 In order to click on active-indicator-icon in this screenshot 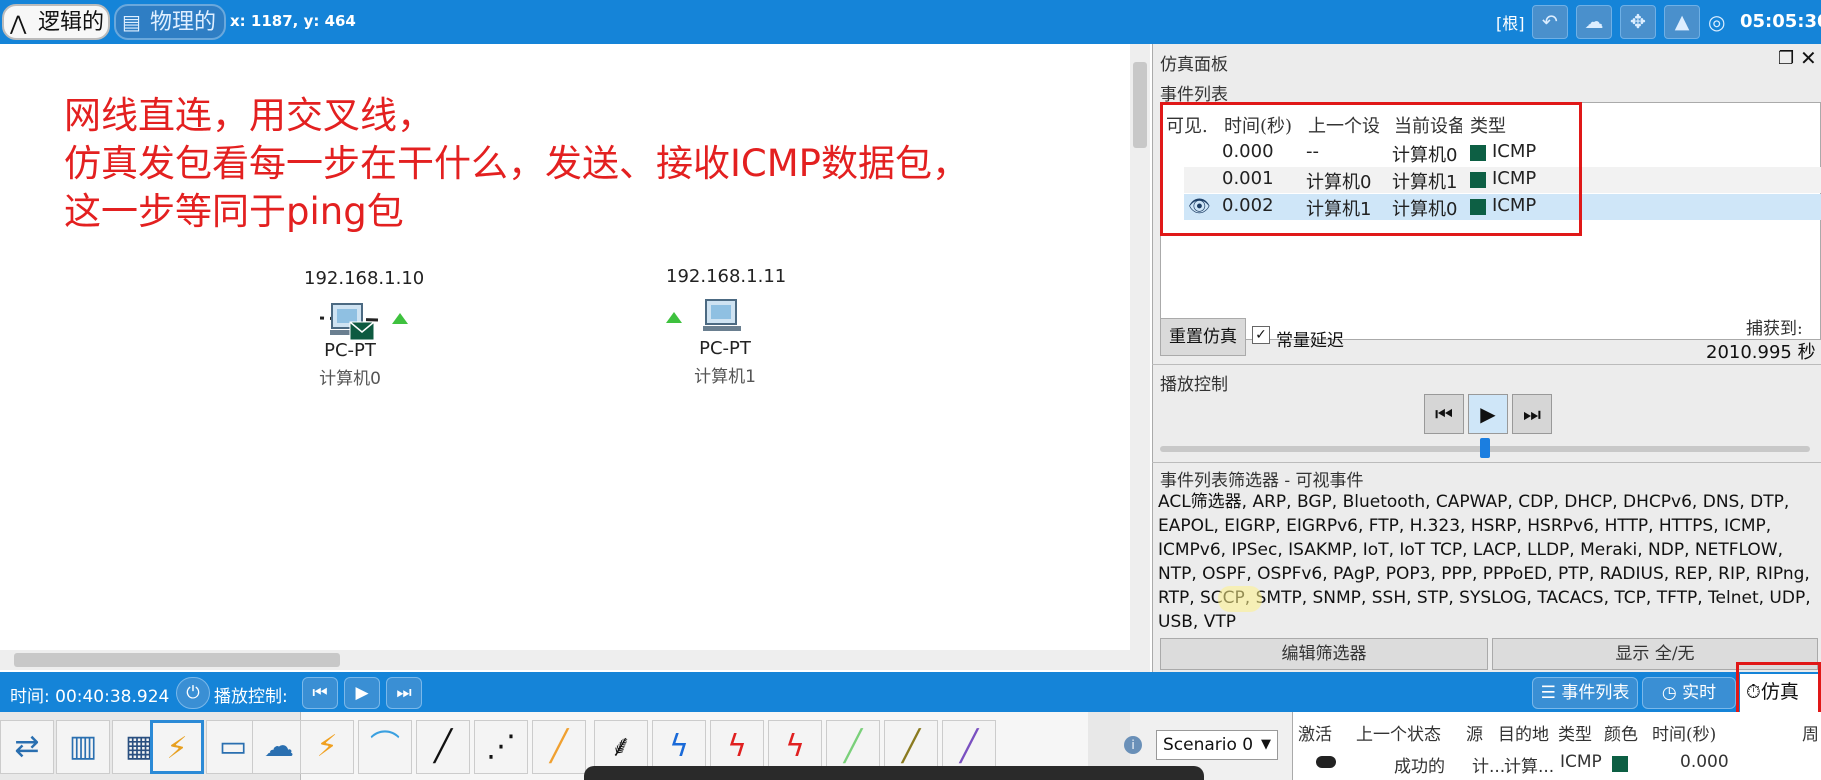, I will do `click(1326, 762)`.